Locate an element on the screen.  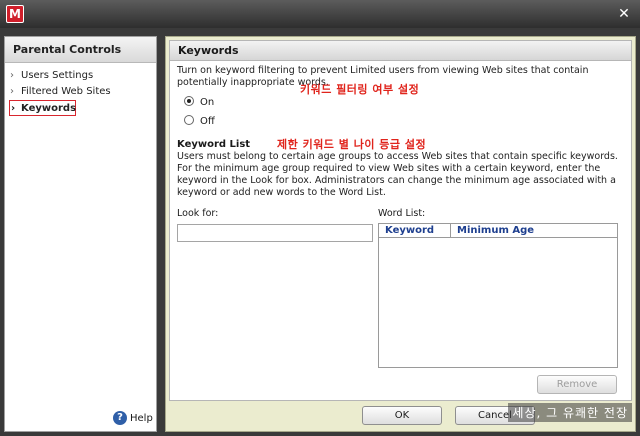
sidebar-item-label: Users Settings is located at coordinates (57, 75).